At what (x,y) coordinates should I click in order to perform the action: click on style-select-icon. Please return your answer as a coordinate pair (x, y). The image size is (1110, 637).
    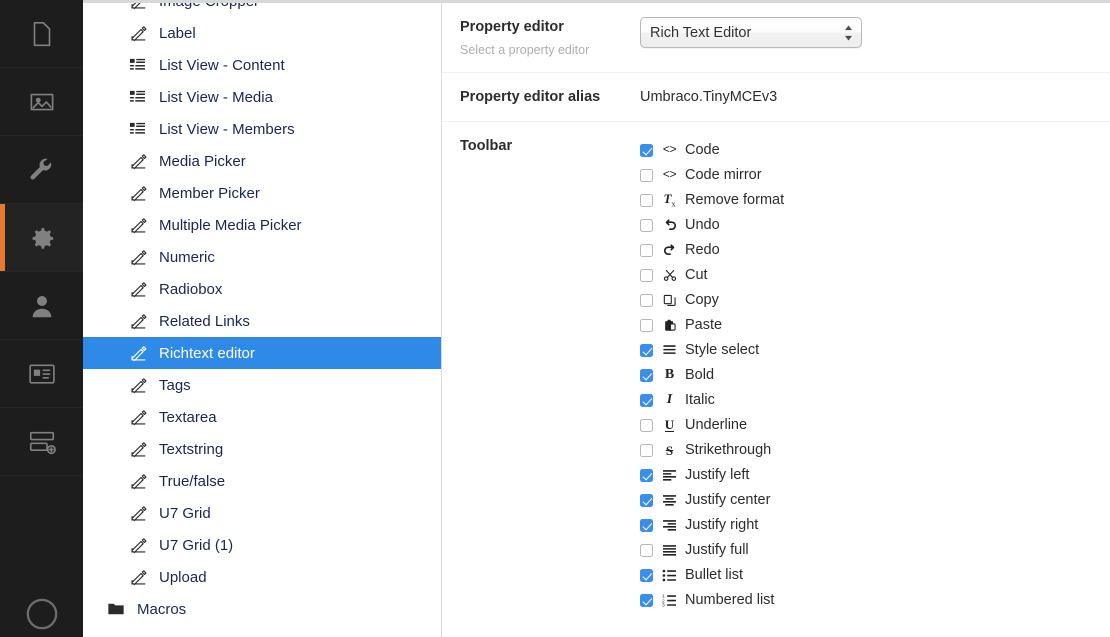
    Looking at the image, I should click on (669, 350).